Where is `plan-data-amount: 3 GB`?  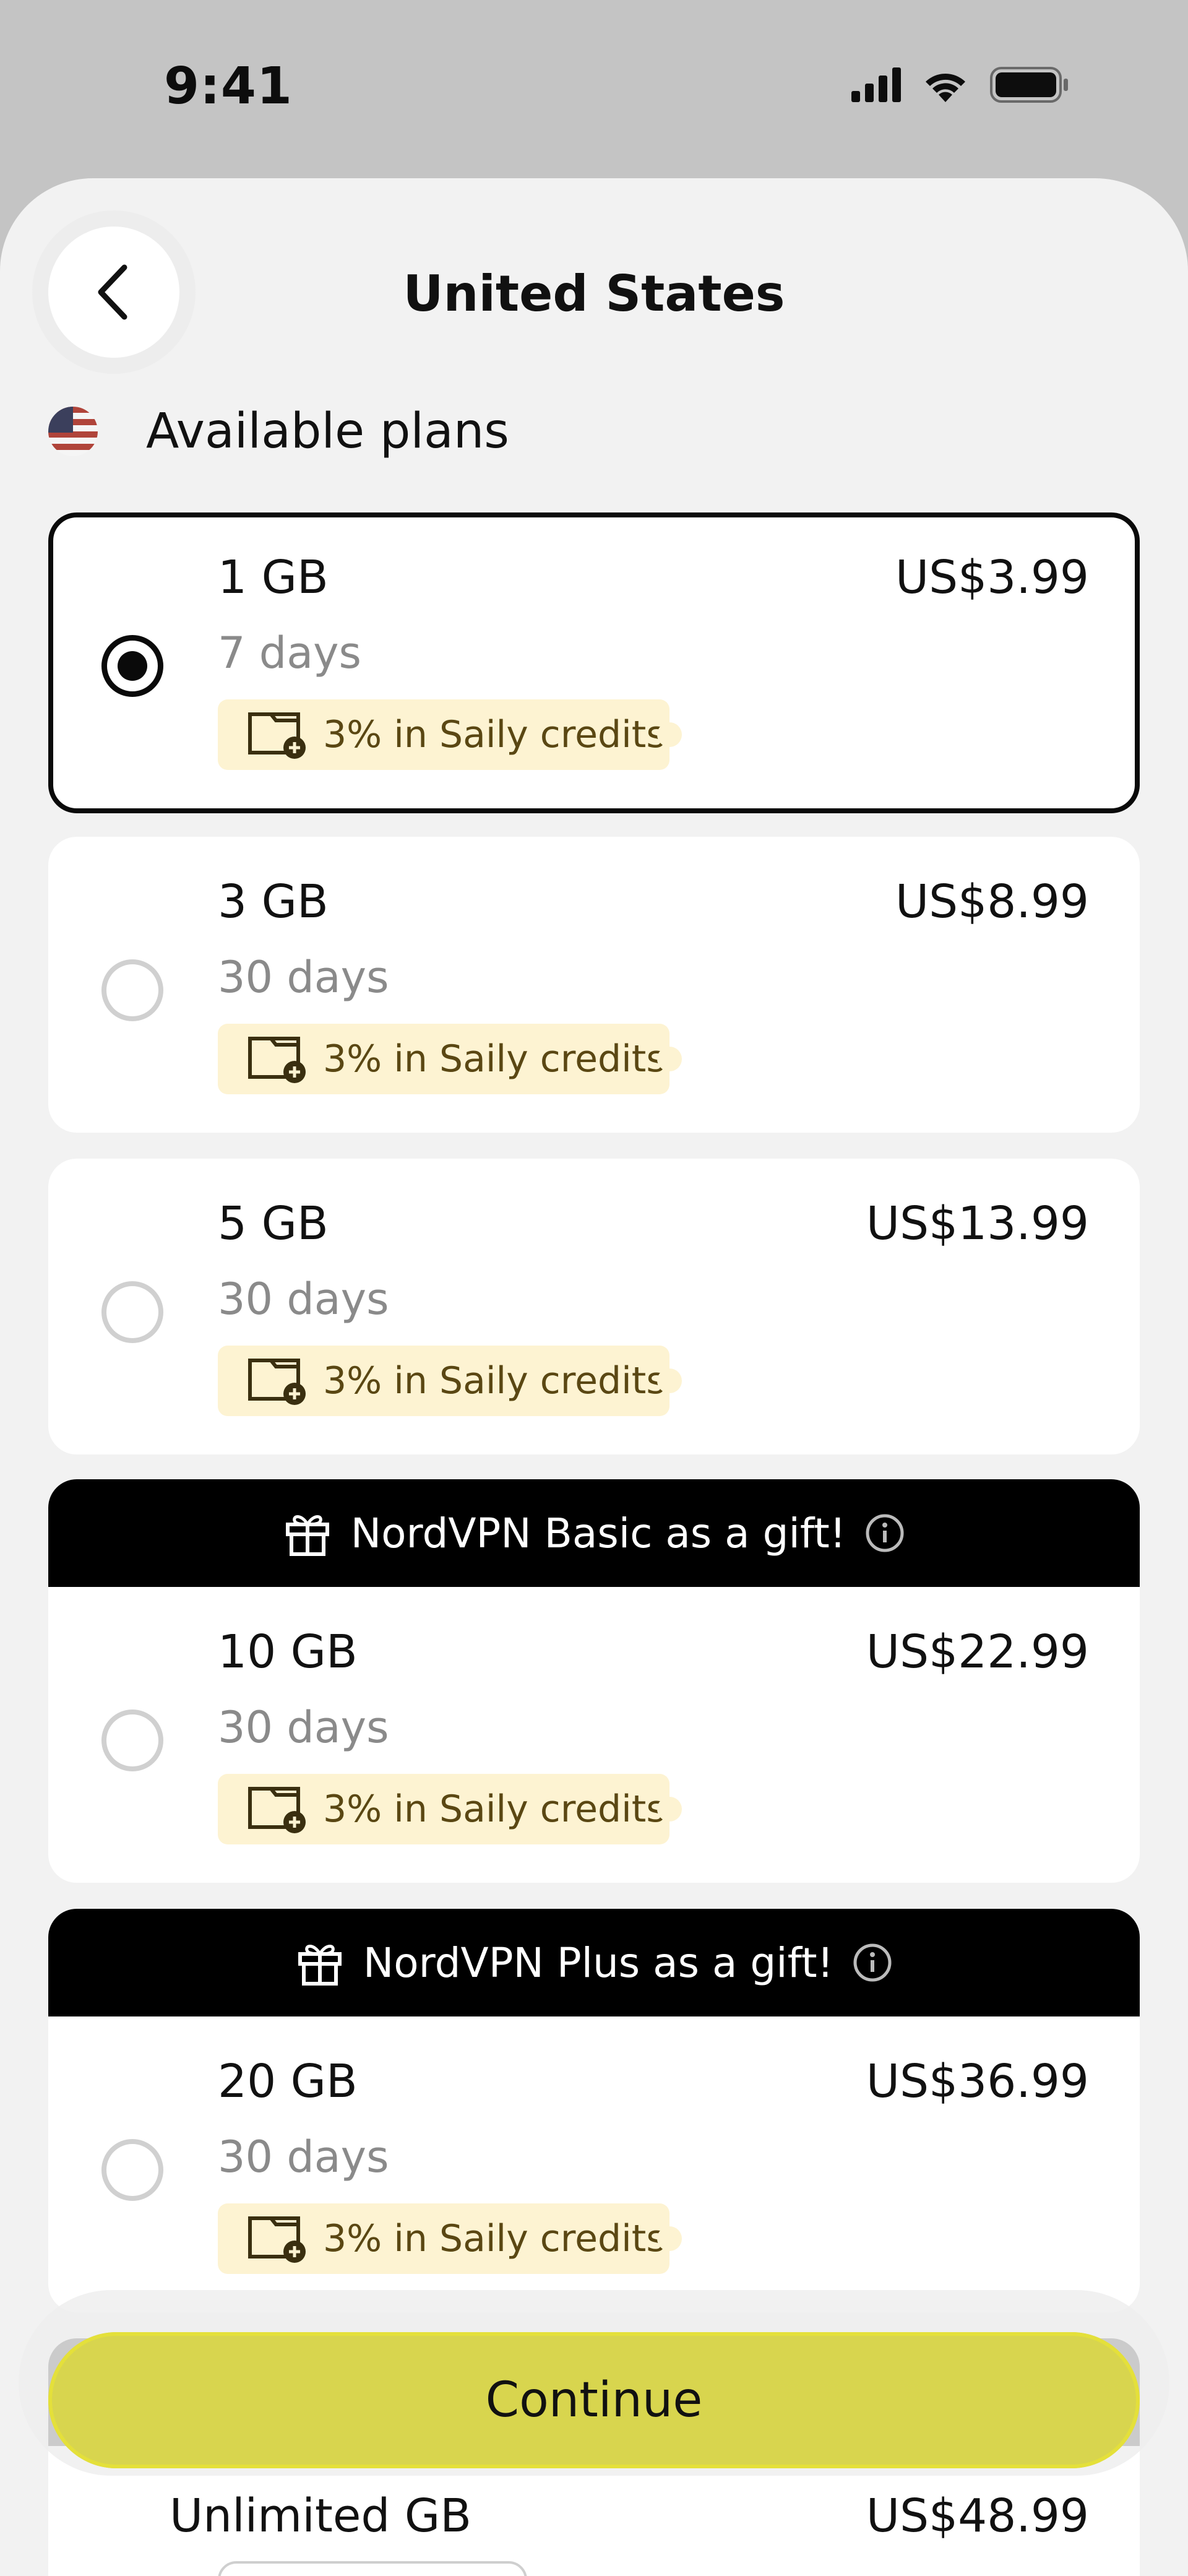
plan-data-amount: 3 GB is located at coordinates (273, 901).